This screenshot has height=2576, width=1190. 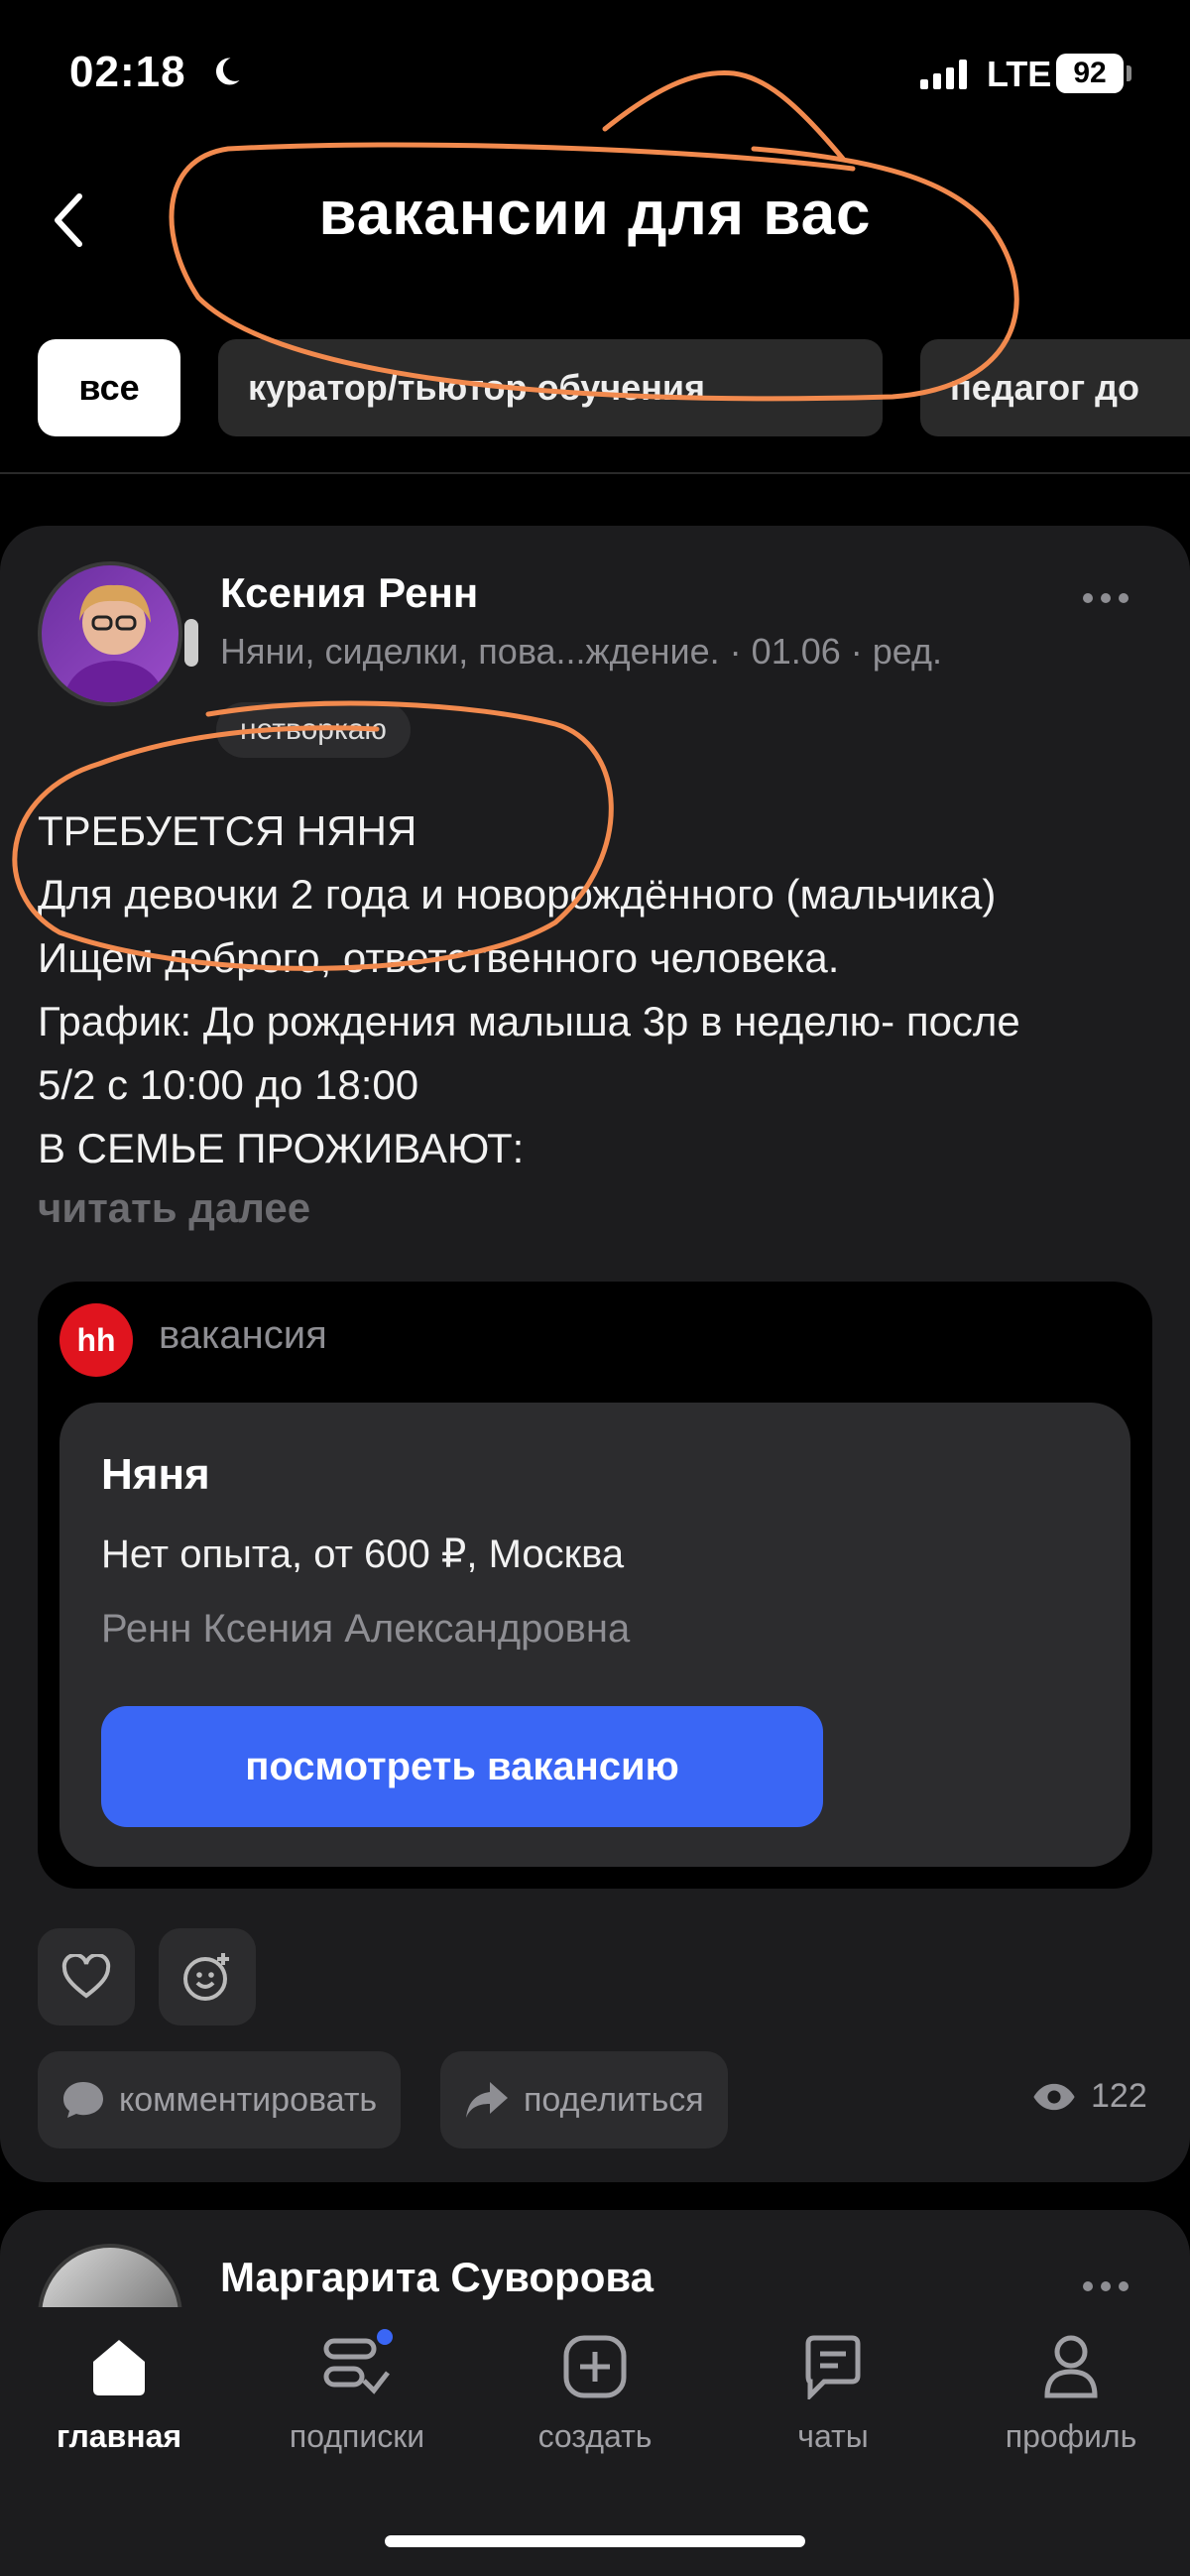 What do you see at coordinates (1071, 2436) in the screenshot?
I see `tab-label: профиль` at bounding box center [1071, 2436].